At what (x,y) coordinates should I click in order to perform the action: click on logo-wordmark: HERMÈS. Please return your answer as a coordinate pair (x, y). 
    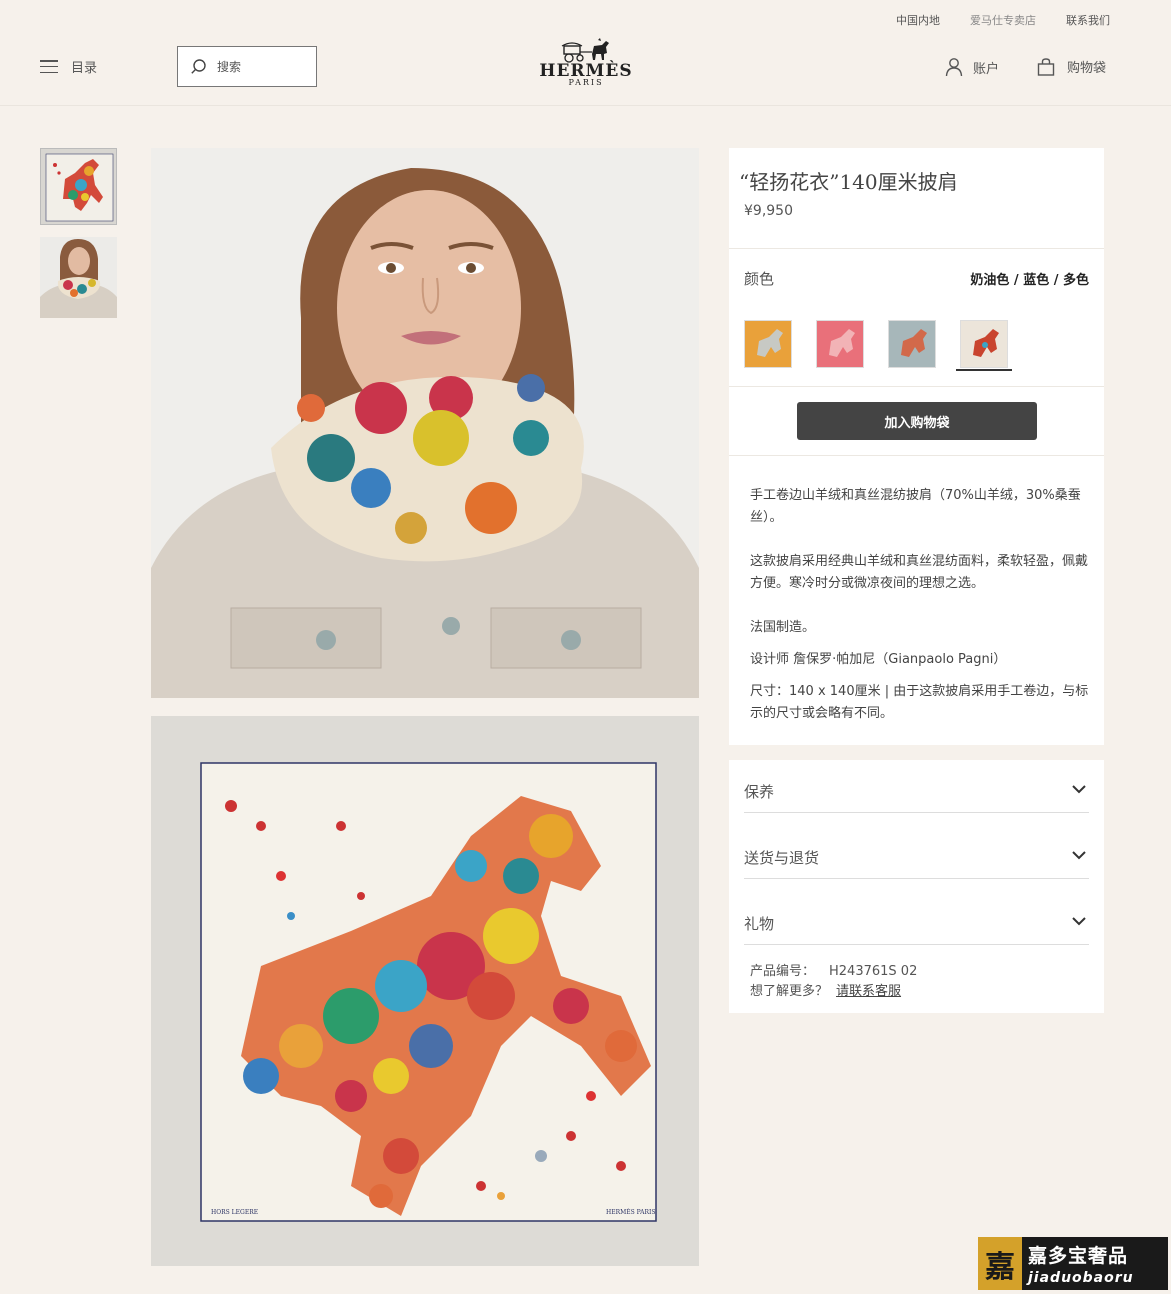
    Looking at the image, I should click on (586, 71).